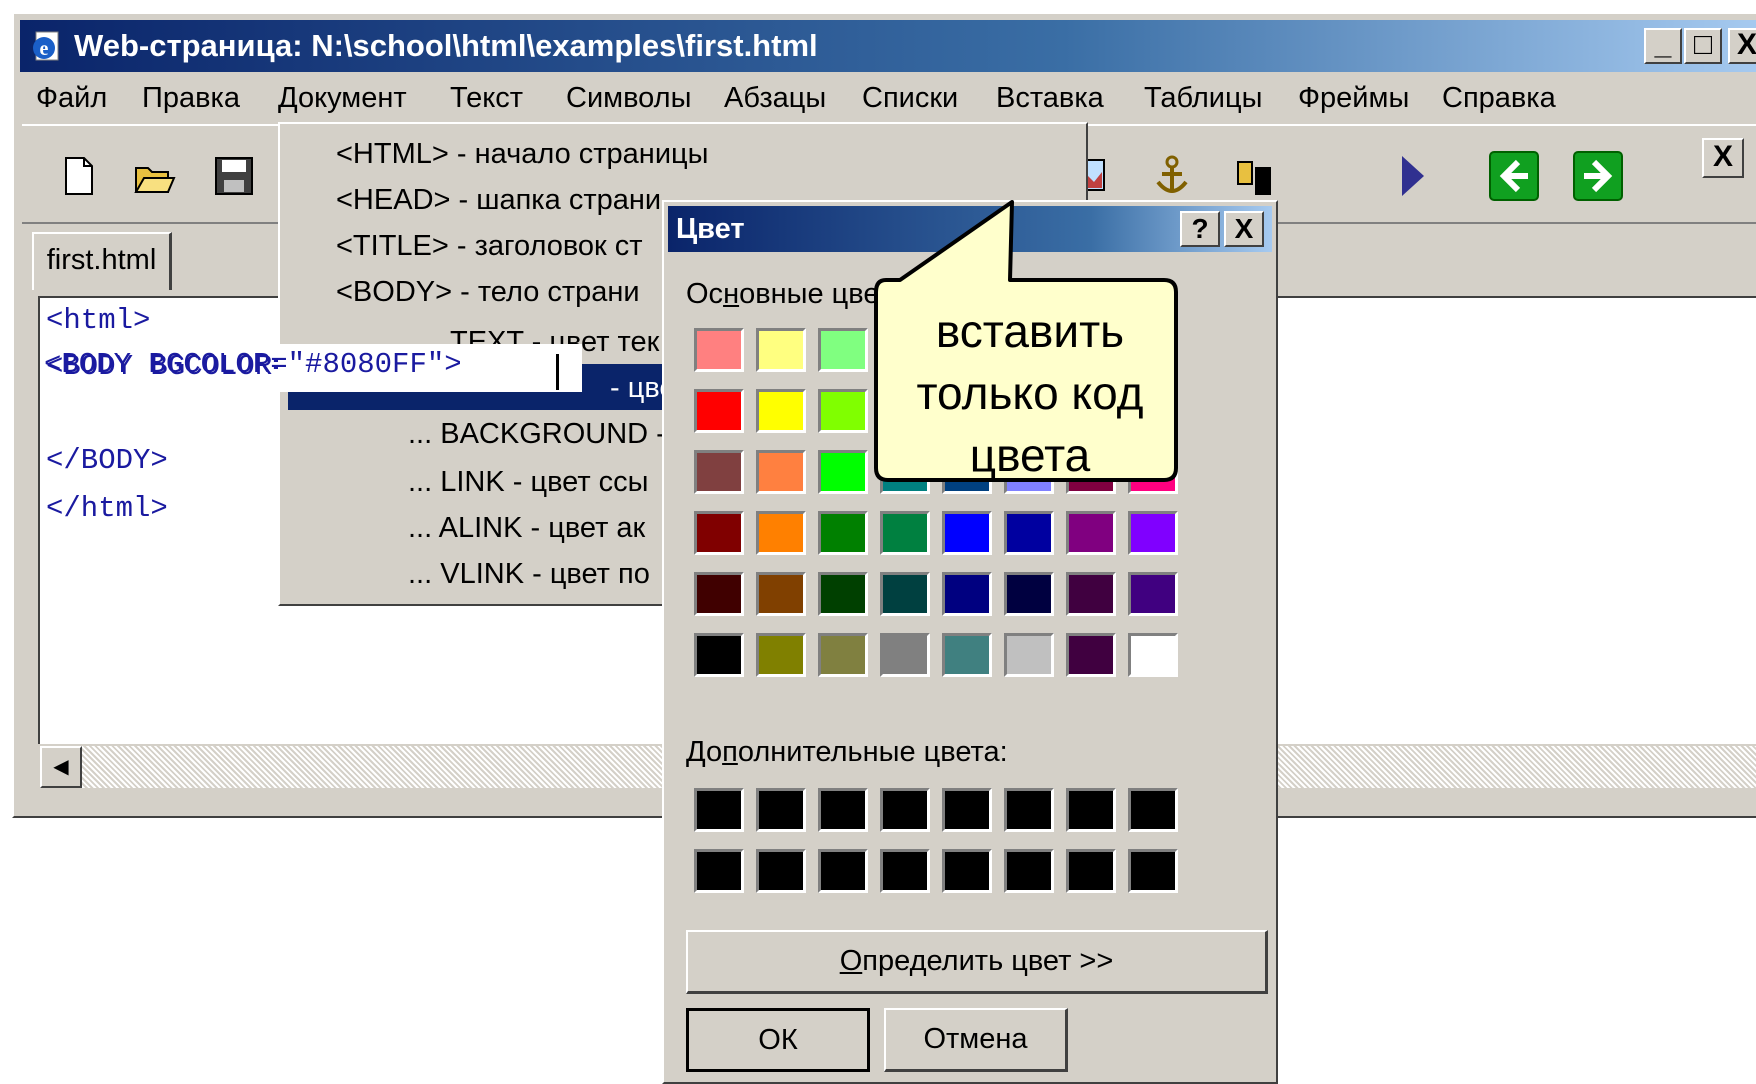 This screenshot has width=1756, height=1084. Describe the element at coordinates (107, 508) in the screenshot. I see `code-line-5: </html>` at that location.